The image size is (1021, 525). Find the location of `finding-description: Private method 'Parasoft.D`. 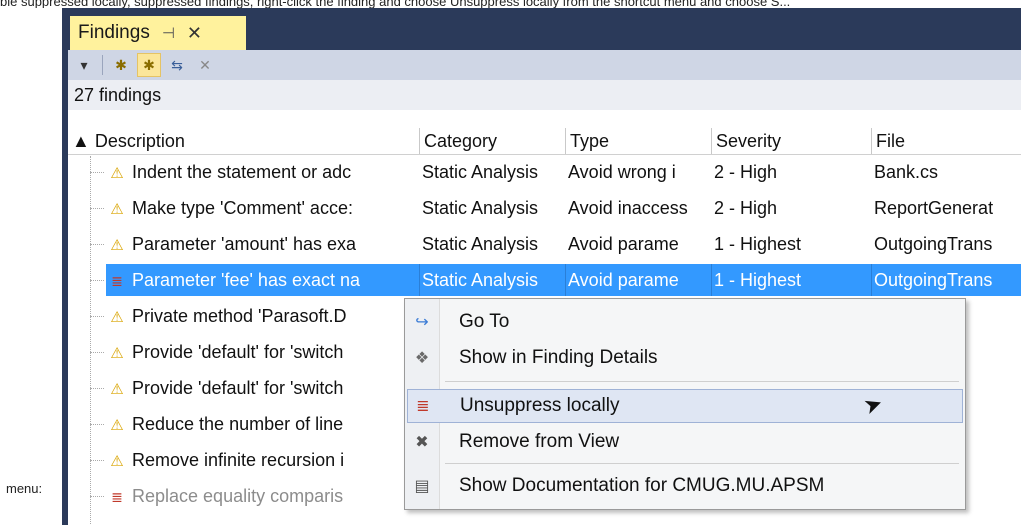

finding-description: Private method 'Parasoft.D is located at coordinates (239, 316).